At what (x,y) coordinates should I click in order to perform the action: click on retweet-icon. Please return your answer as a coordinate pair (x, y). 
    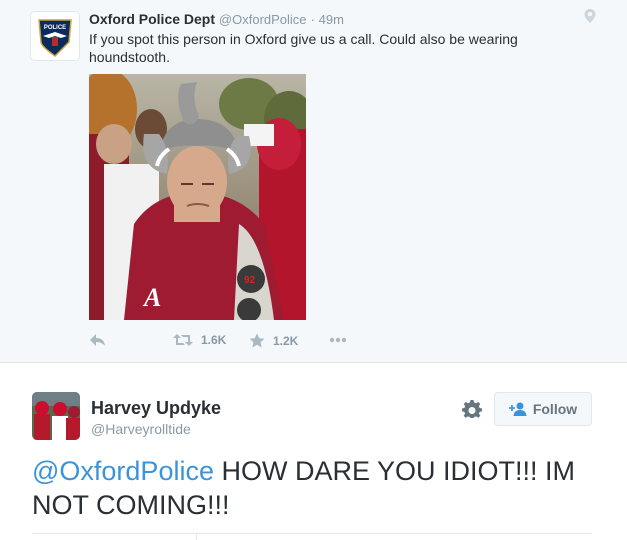
    Looking at the image, I should click on (183, 340).